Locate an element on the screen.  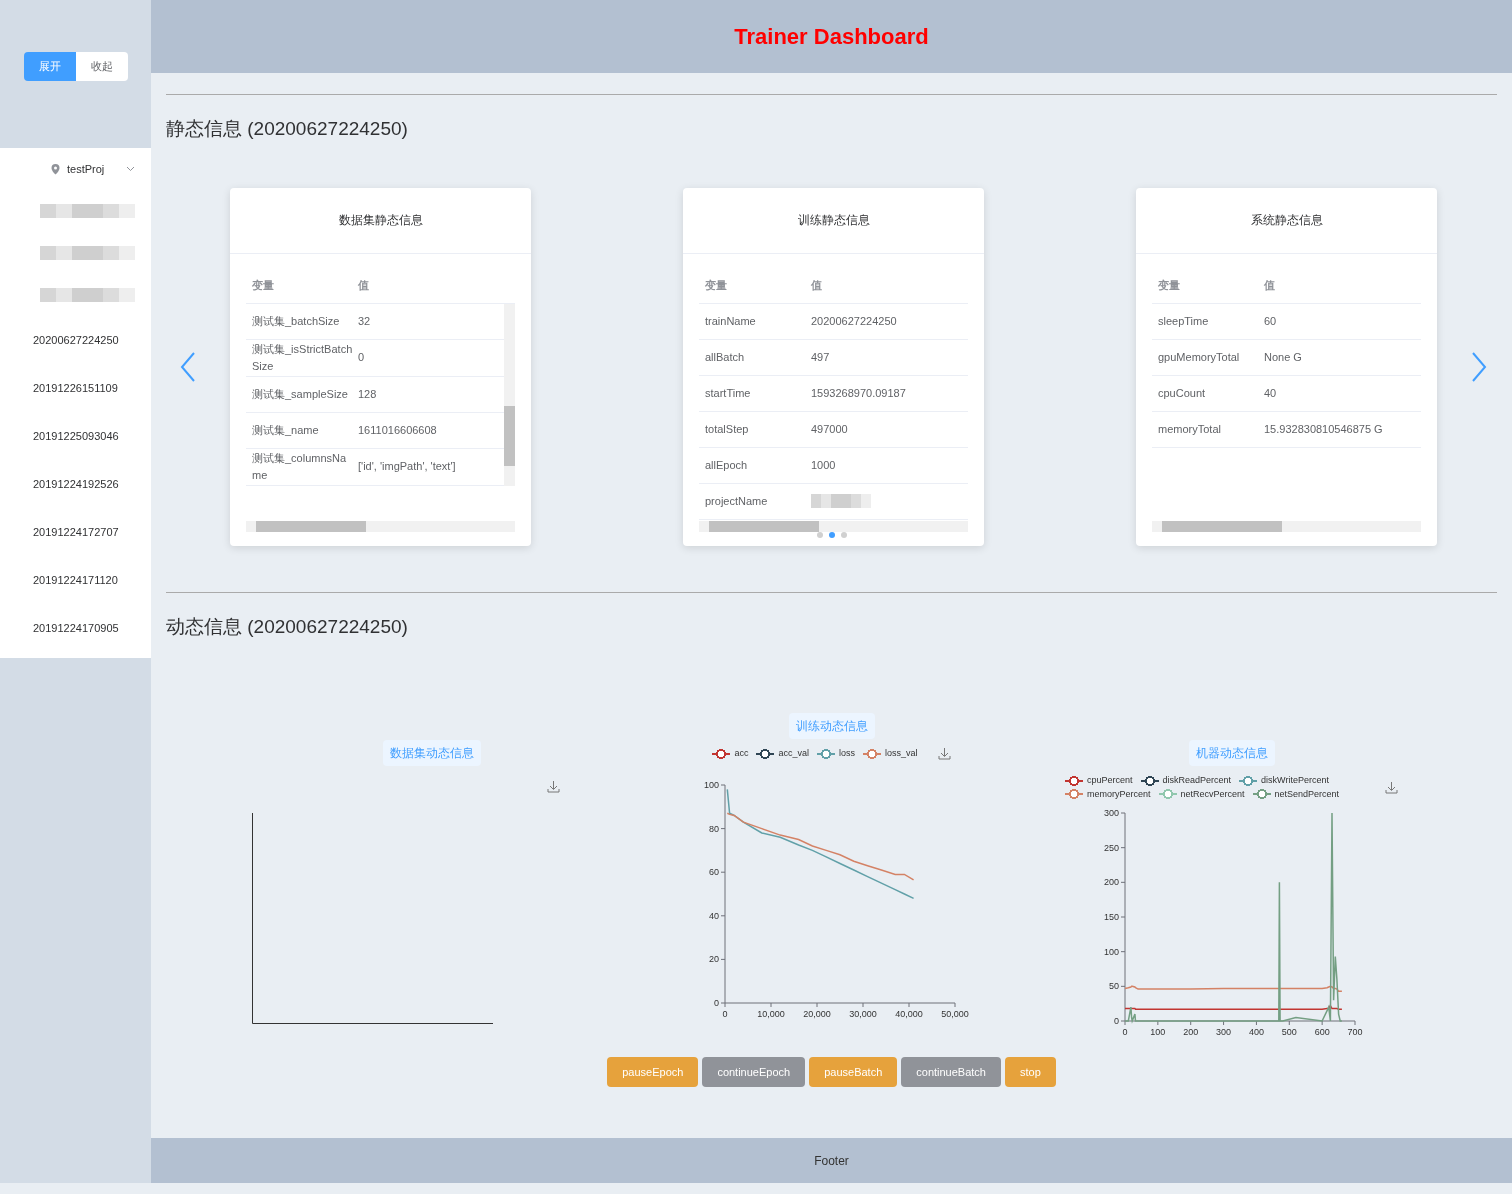
vertical-scrollbar is located at coordinates (509, 394).